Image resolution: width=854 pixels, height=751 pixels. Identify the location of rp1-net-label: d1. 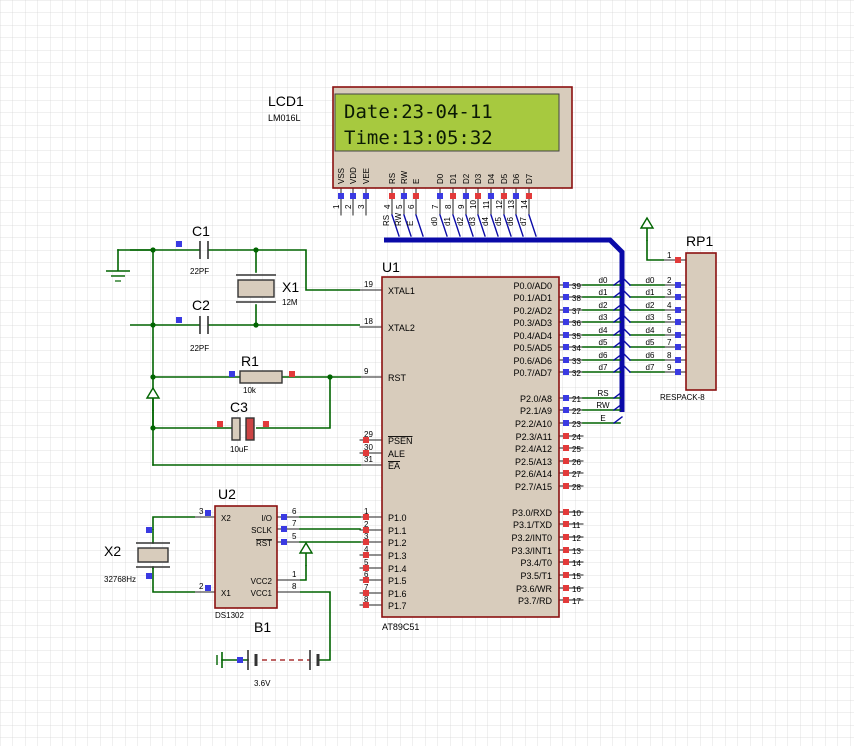
(650, 292).